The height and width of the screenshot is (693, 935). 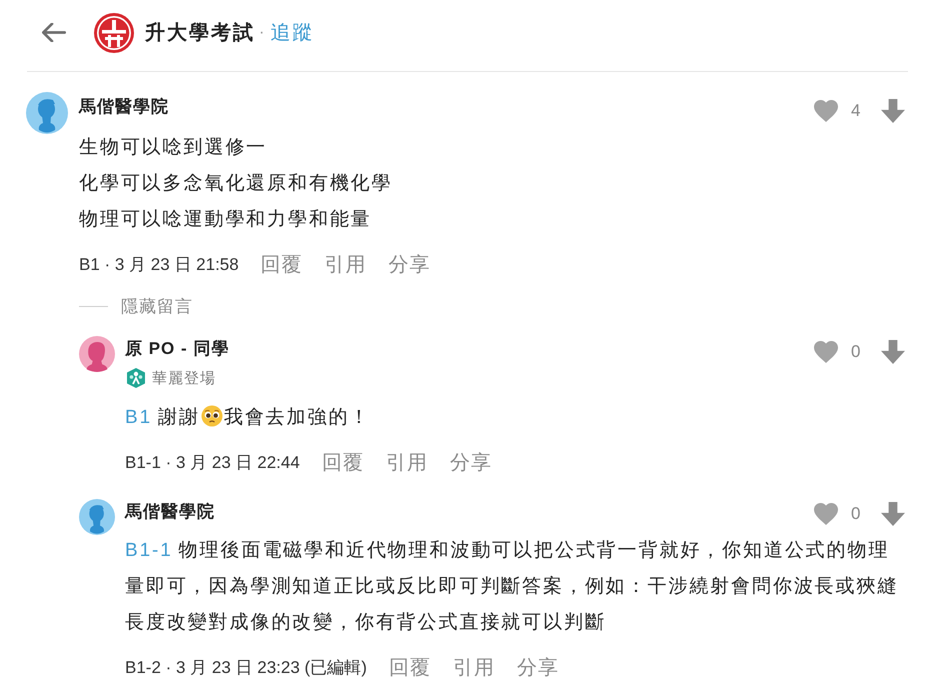 I want to click on comment-meta-text: B1-1 · 3 月 23 日 22:44, so click(x=212, y=463).